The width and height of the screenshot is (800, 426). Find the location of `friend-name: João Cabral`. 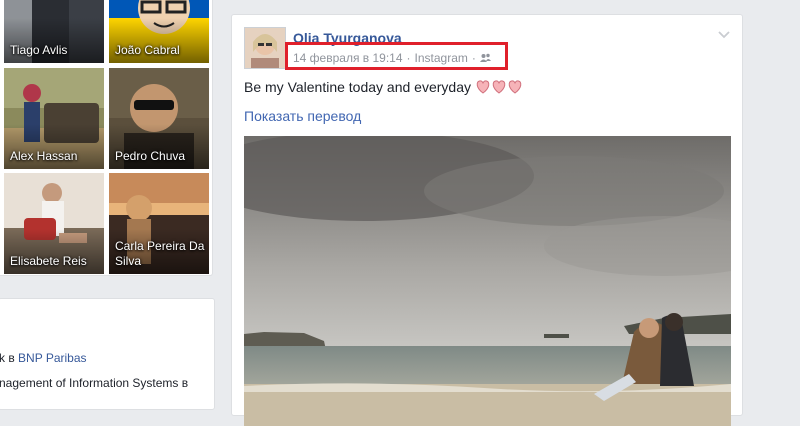

friend-name: João Cabral is located at coordinates (160, 50).